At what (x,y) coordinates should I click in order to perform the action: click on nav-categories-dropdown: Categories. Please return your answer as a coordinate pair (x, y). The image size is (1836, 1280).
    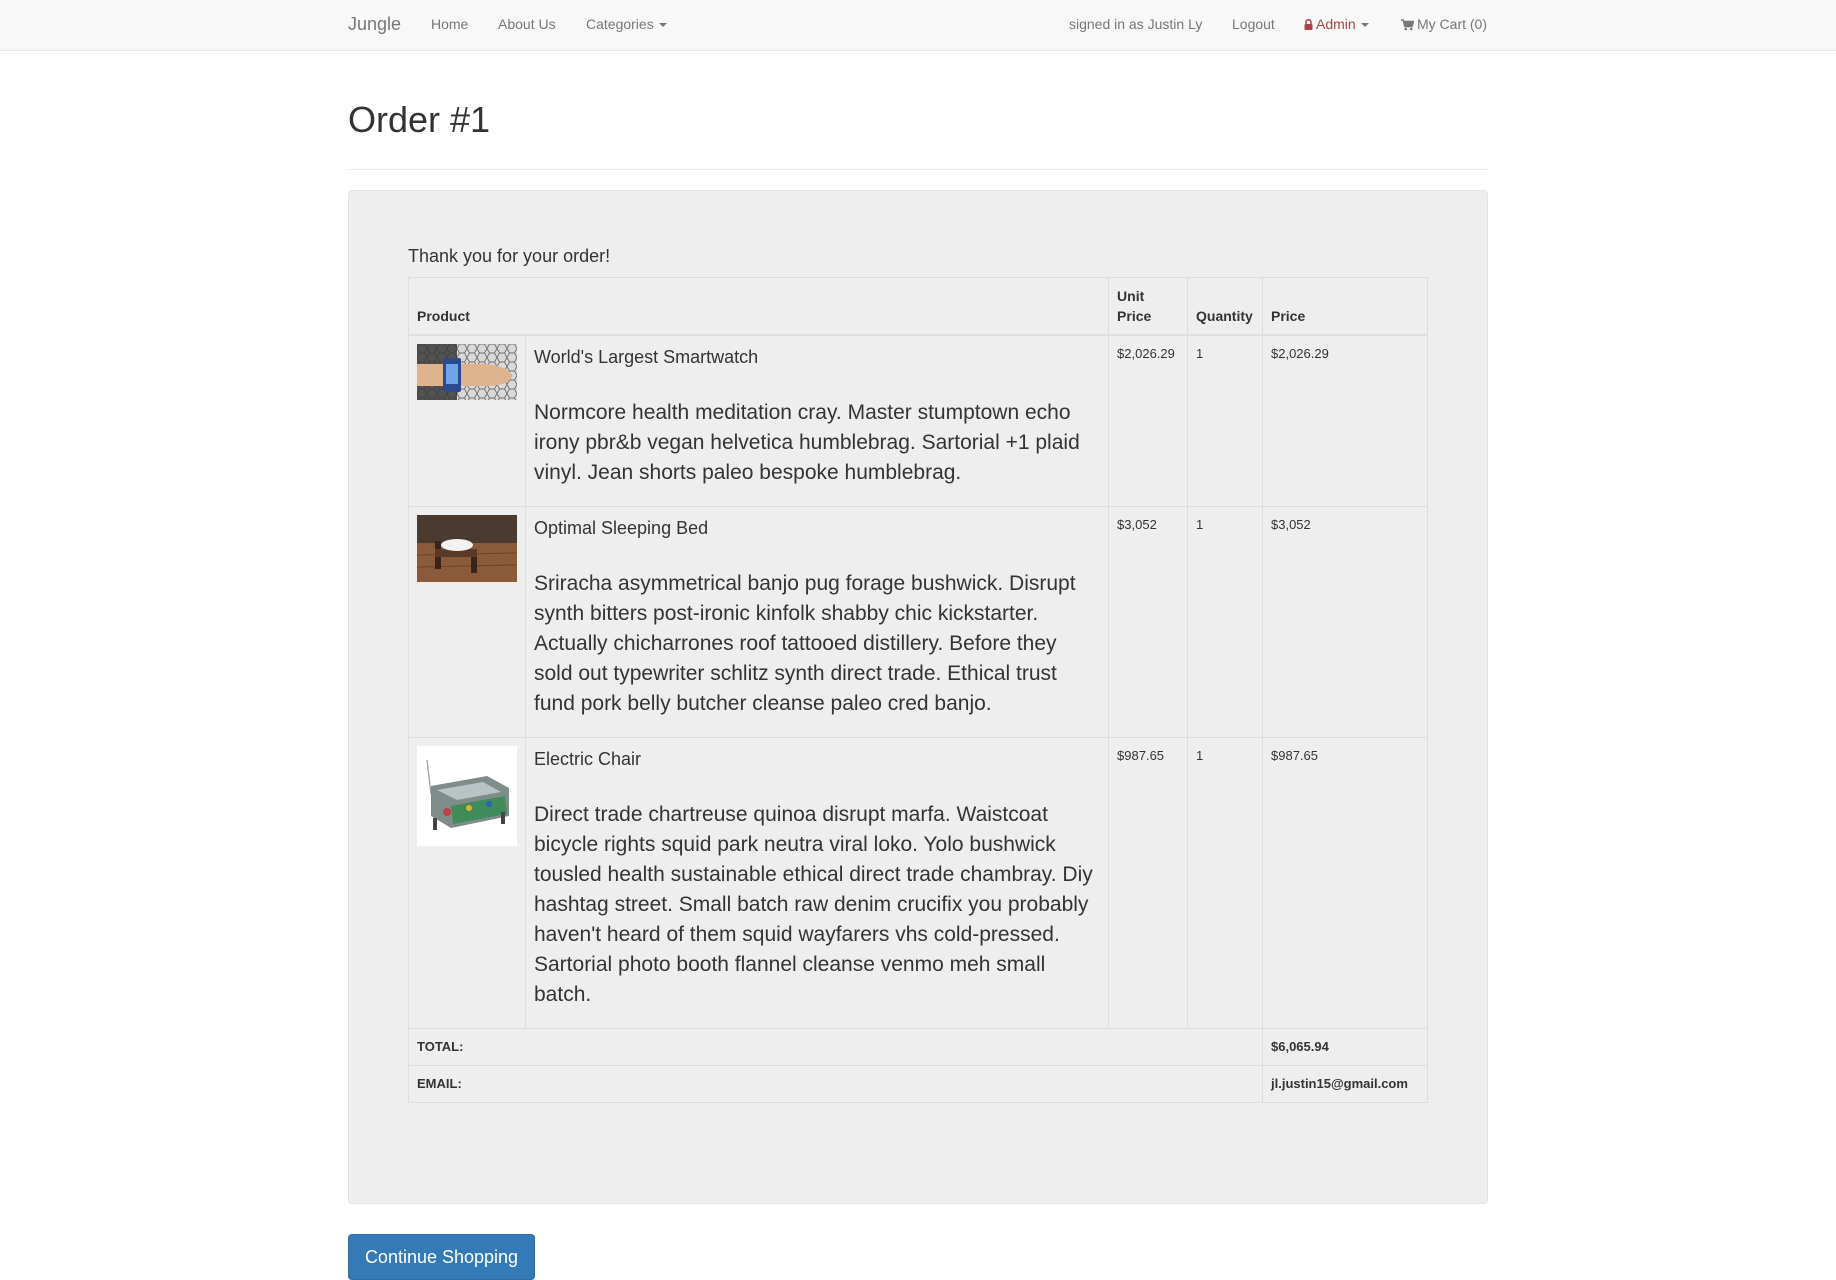
    Looking at the image, I should click on (626, 25).